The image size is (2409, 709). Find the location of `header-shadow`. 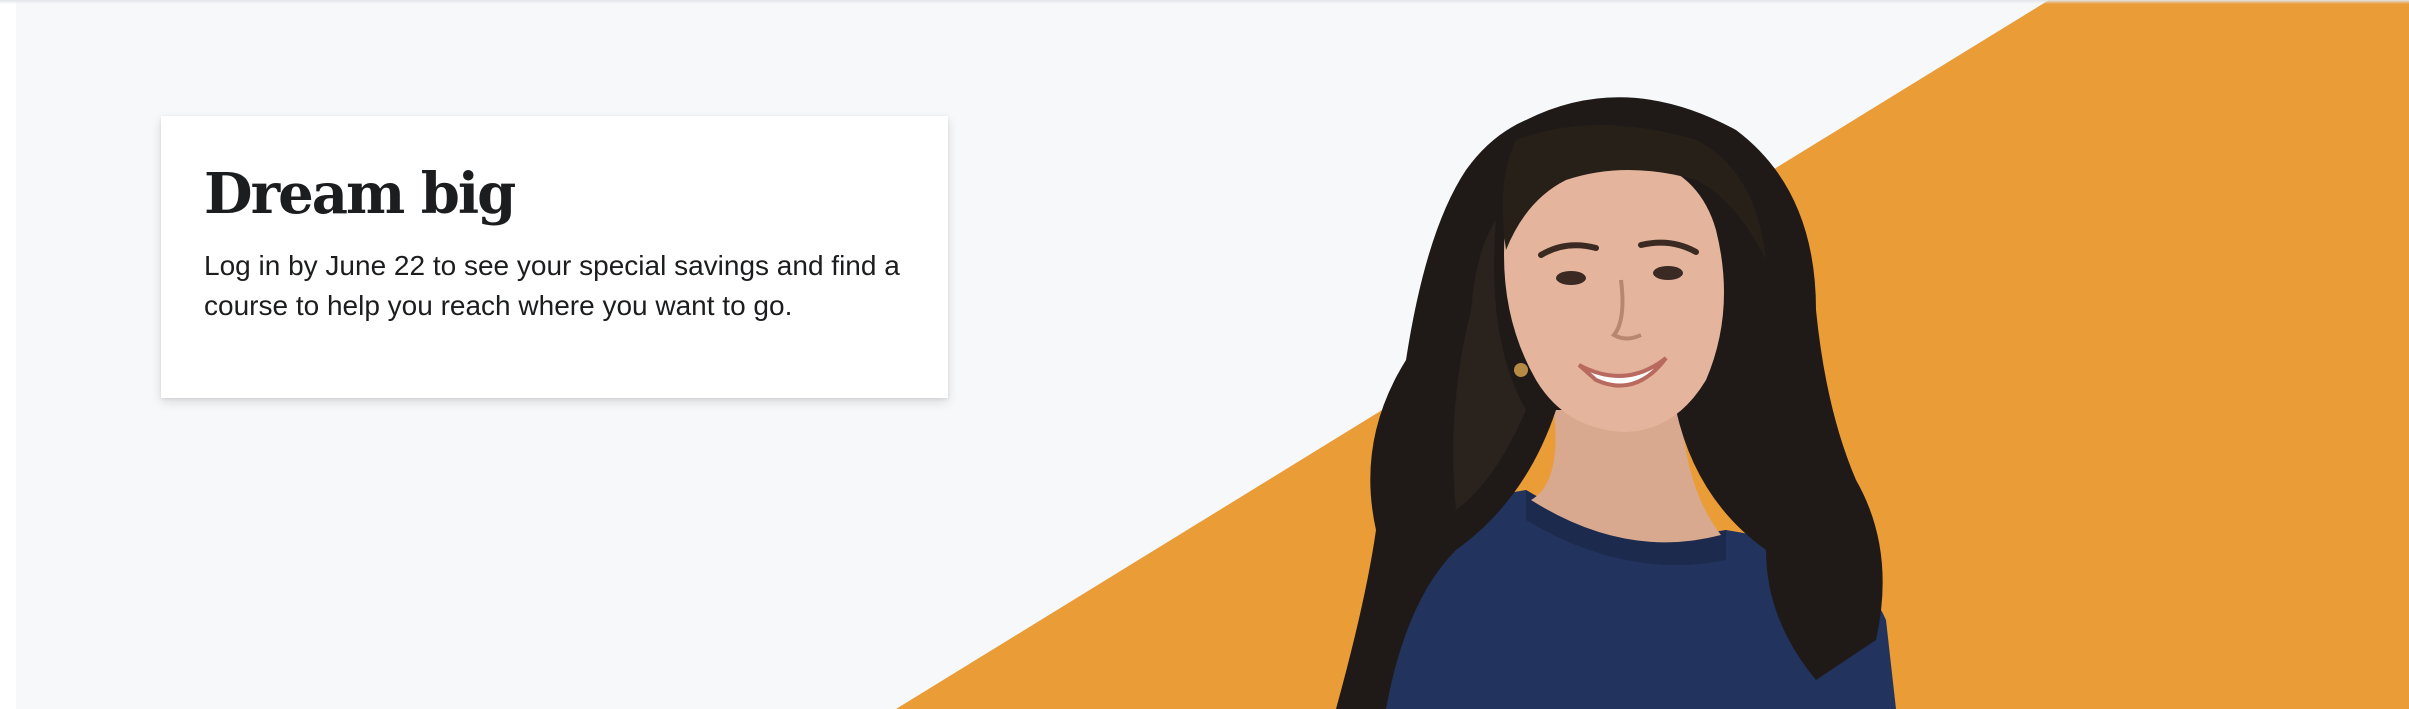

header-shadow is located at coordinates (1204, 2).